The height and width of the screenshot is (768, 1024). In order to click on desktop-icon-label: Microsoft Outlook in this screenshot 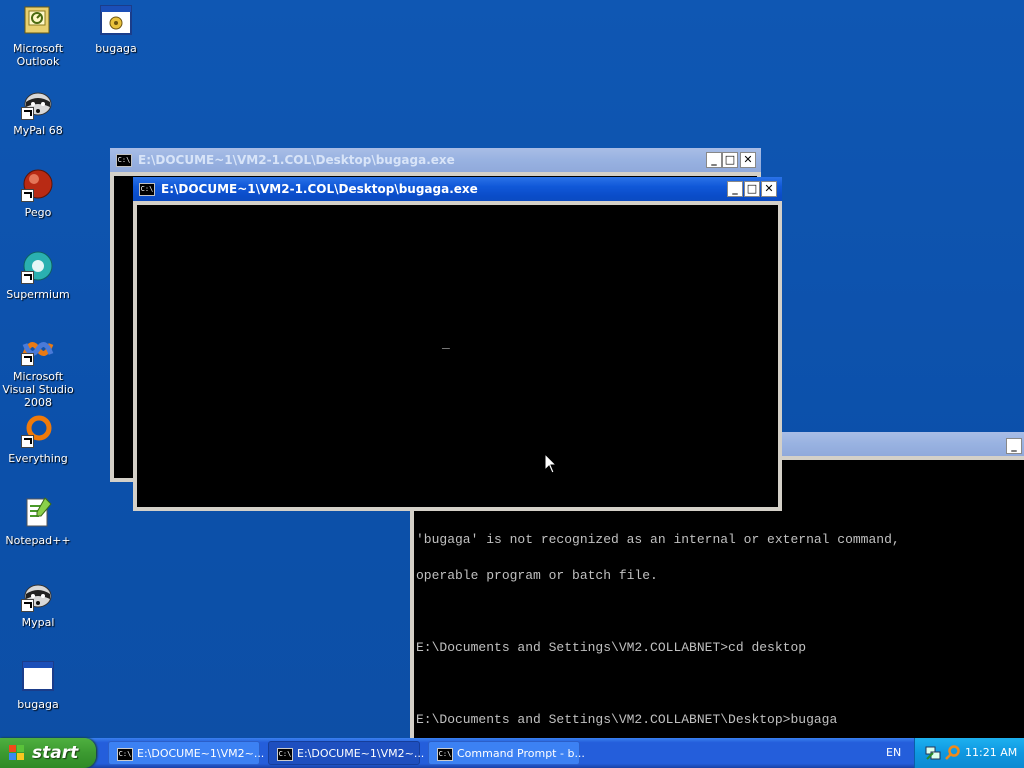, I will do `click(38, 55)`.